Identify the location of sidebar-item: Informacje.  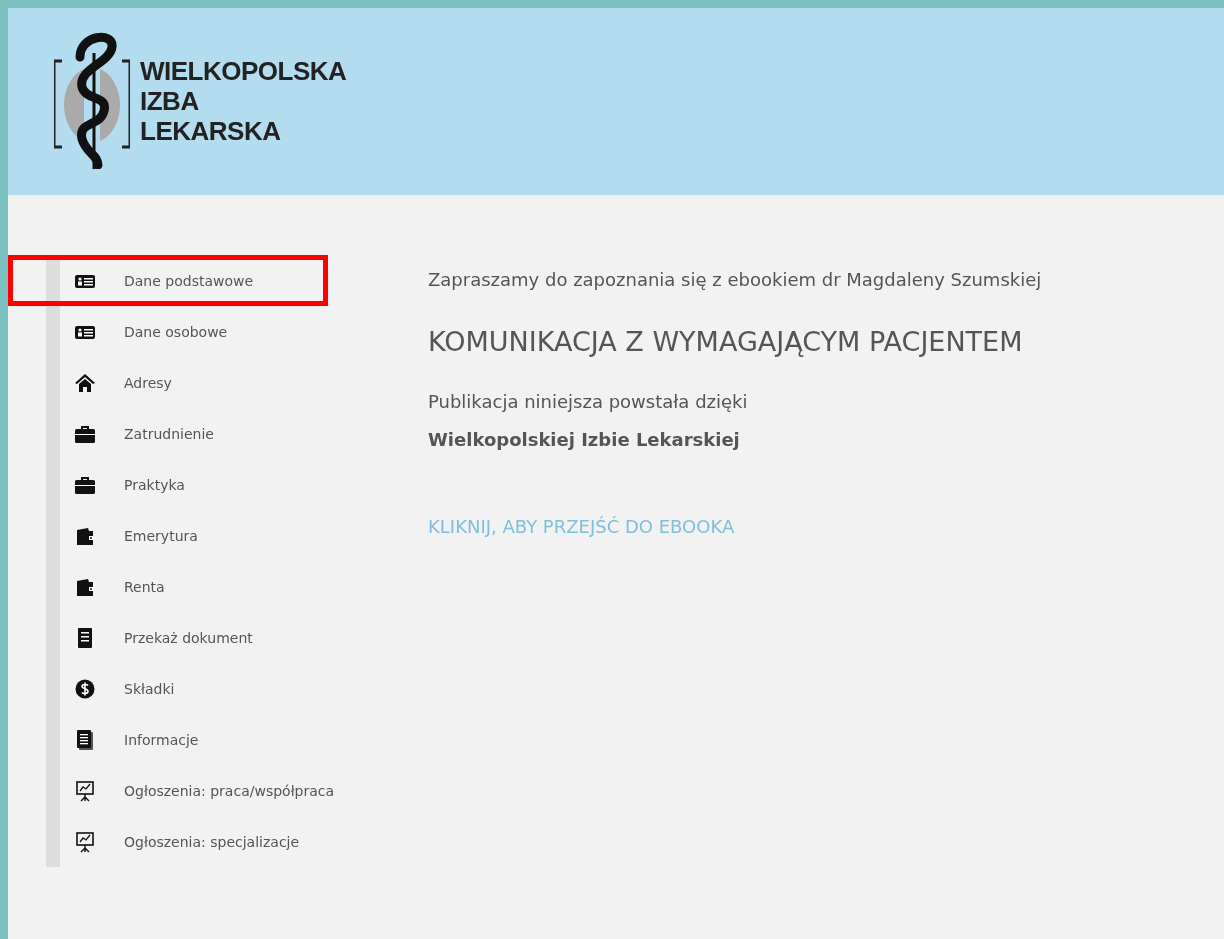
(210, 739).